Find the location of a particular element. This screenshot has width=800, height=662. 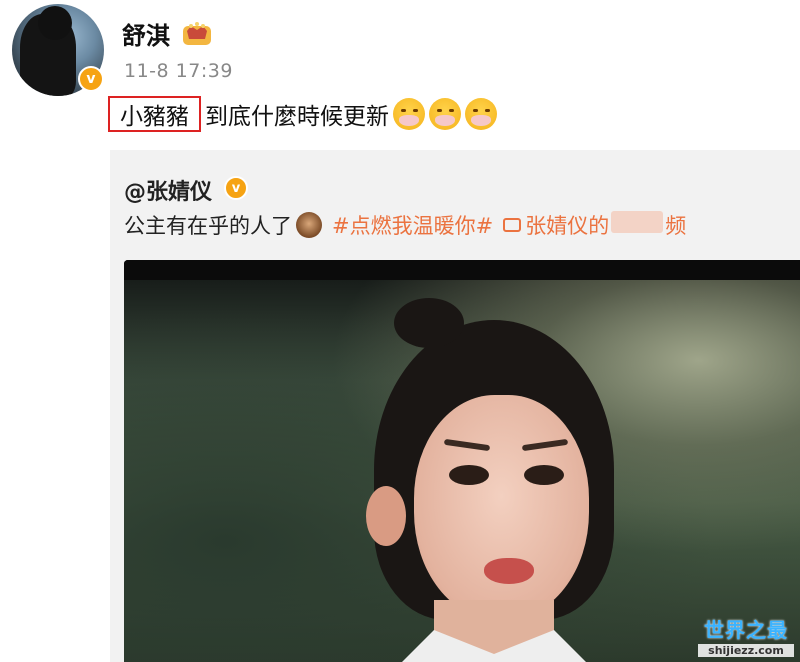

video-subject-bun is located at coordinates (429, 323).